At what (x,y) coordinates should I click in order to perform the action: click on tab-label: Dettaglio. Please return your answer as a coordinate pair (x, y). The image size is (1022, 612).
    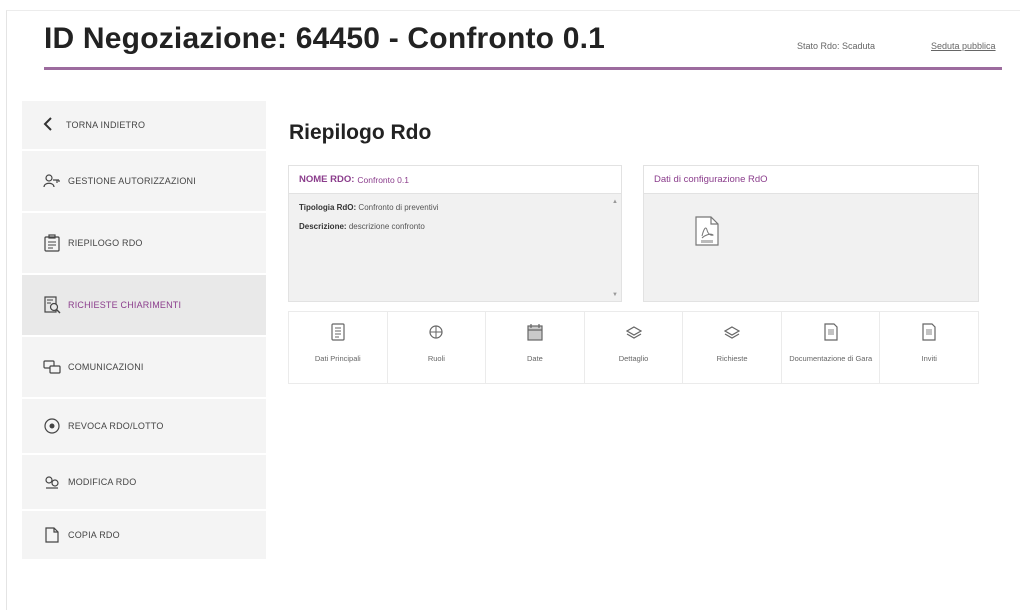
    Looking at the image, I should click on (633, 358).